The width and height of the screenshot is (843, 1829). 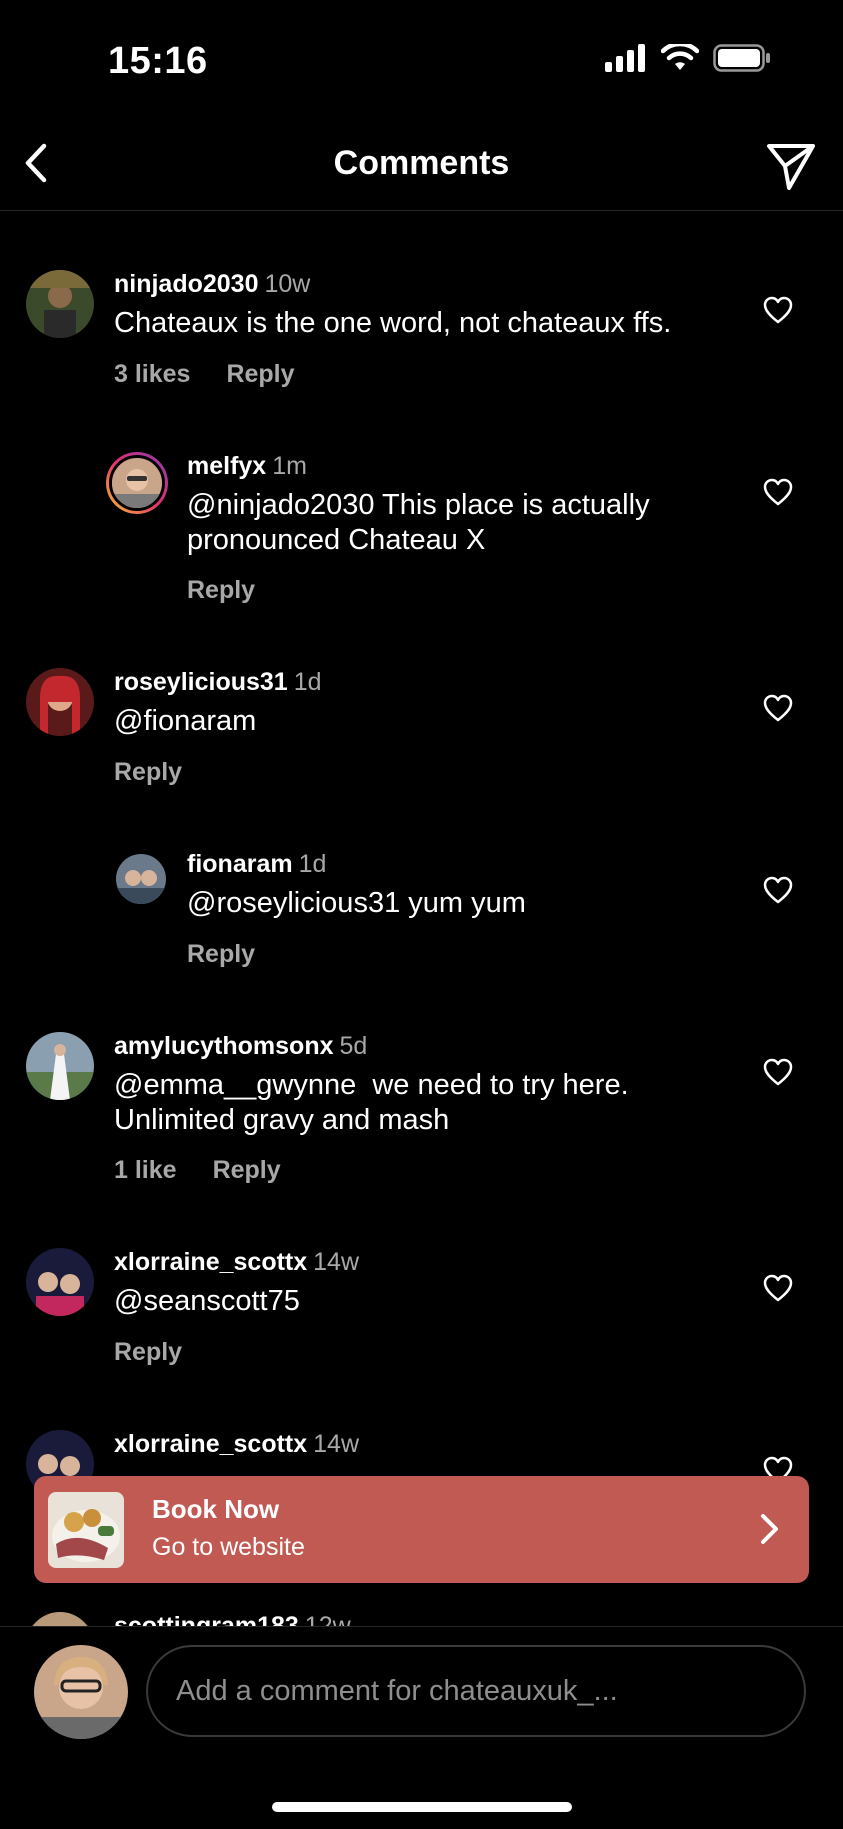 What do you see at coordinates (421, 60) in the screenshot?
I see `status-bar: 15:16` at bounding box center [421, 60].